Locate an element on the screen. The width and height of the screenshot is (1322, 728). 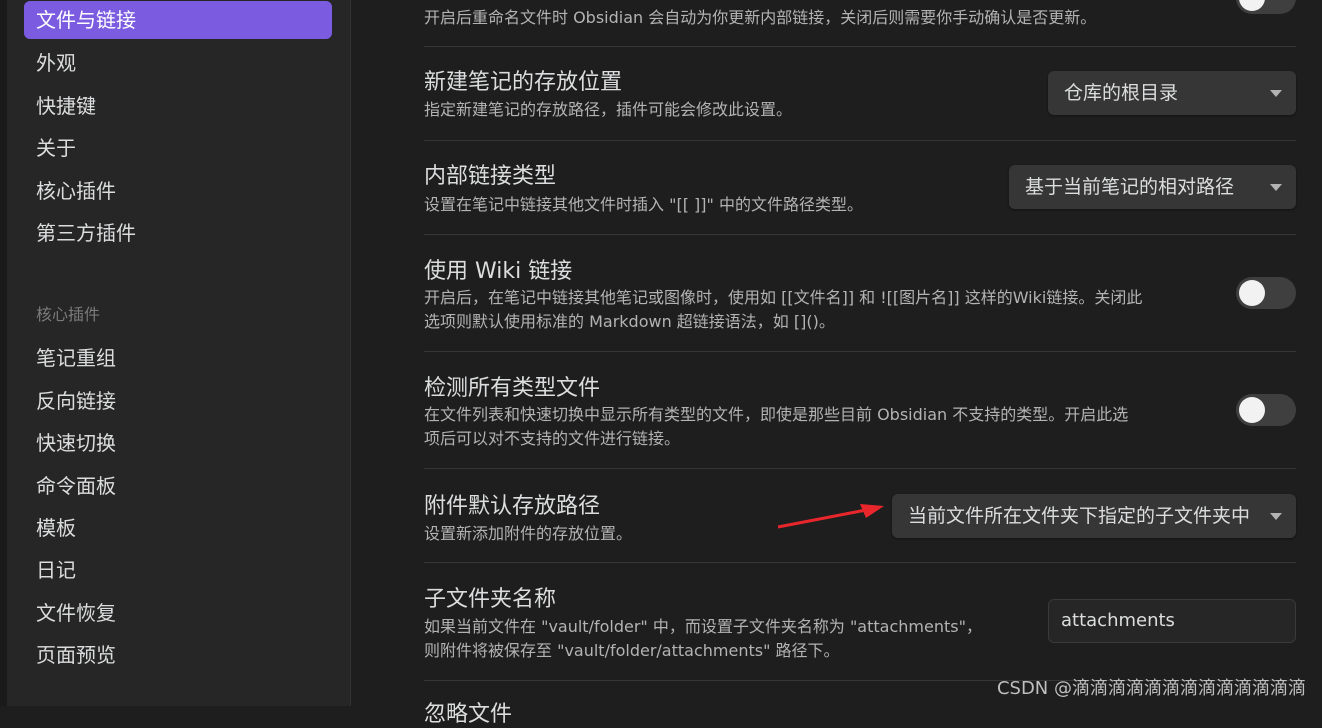
new-note-location-value: 仓库的根目录 is located at coordinates (1121, 93).